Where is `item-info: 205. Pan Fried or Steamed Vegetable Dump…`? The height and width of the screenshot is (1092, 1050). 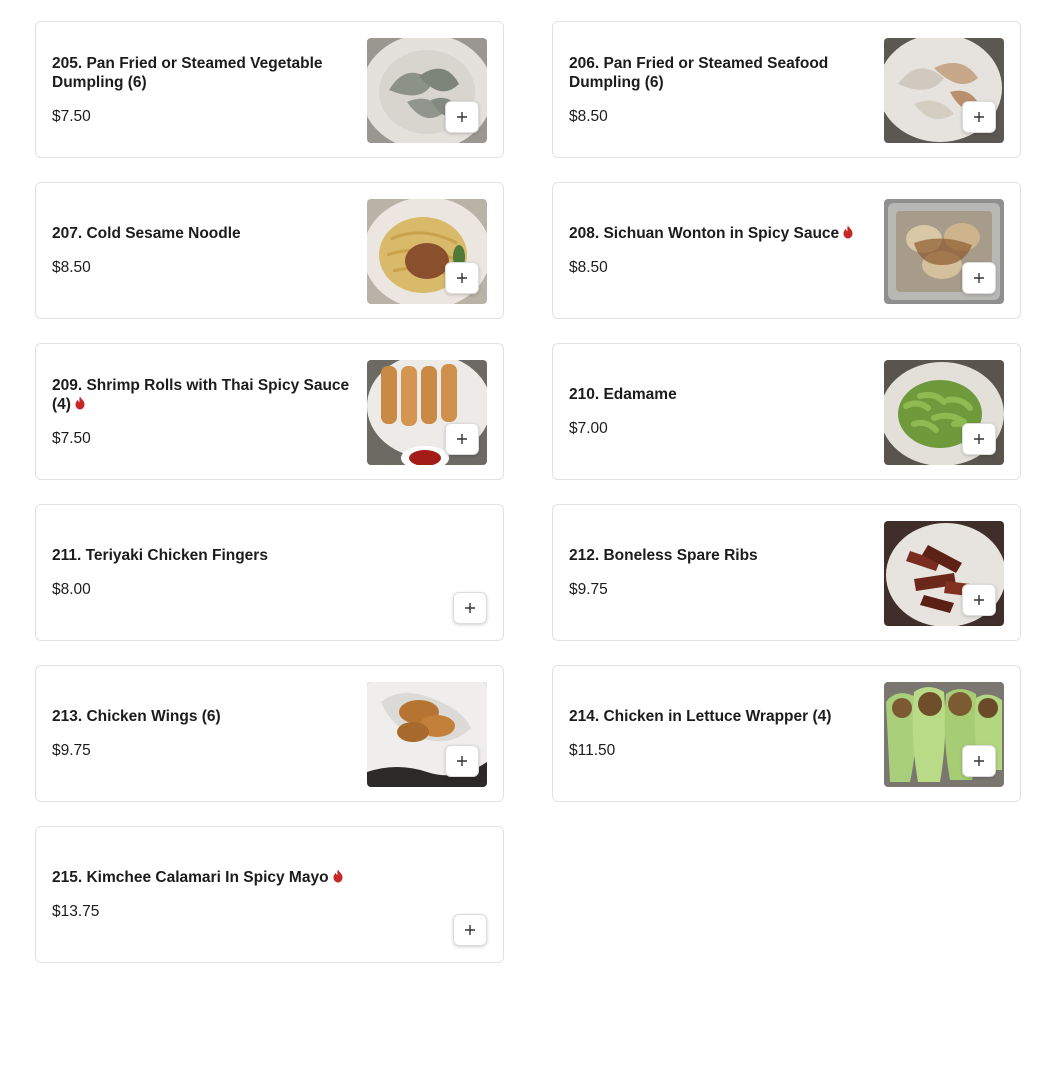
item-info: 205. Pan Fried or Steamed Vegetable Dump… is located at coordinates (202, 89).